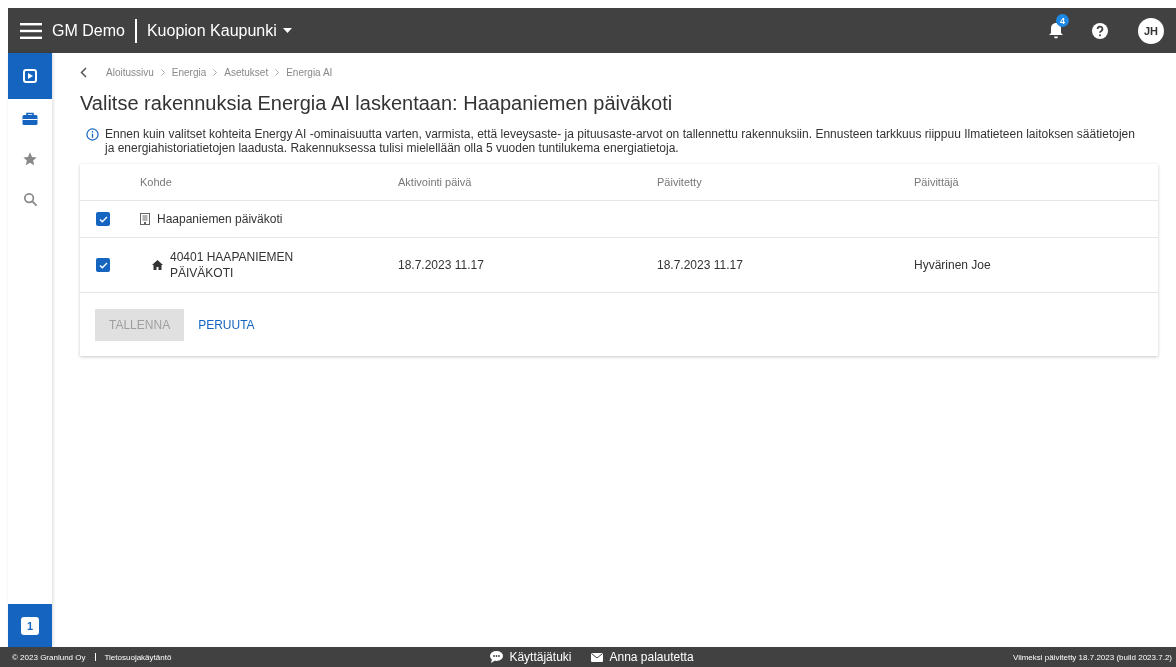 The height and width of the screenshot is (667, 1176). Describe the element at coordinates (92, 134) in the screenshot. I see `info-icon` at that location.